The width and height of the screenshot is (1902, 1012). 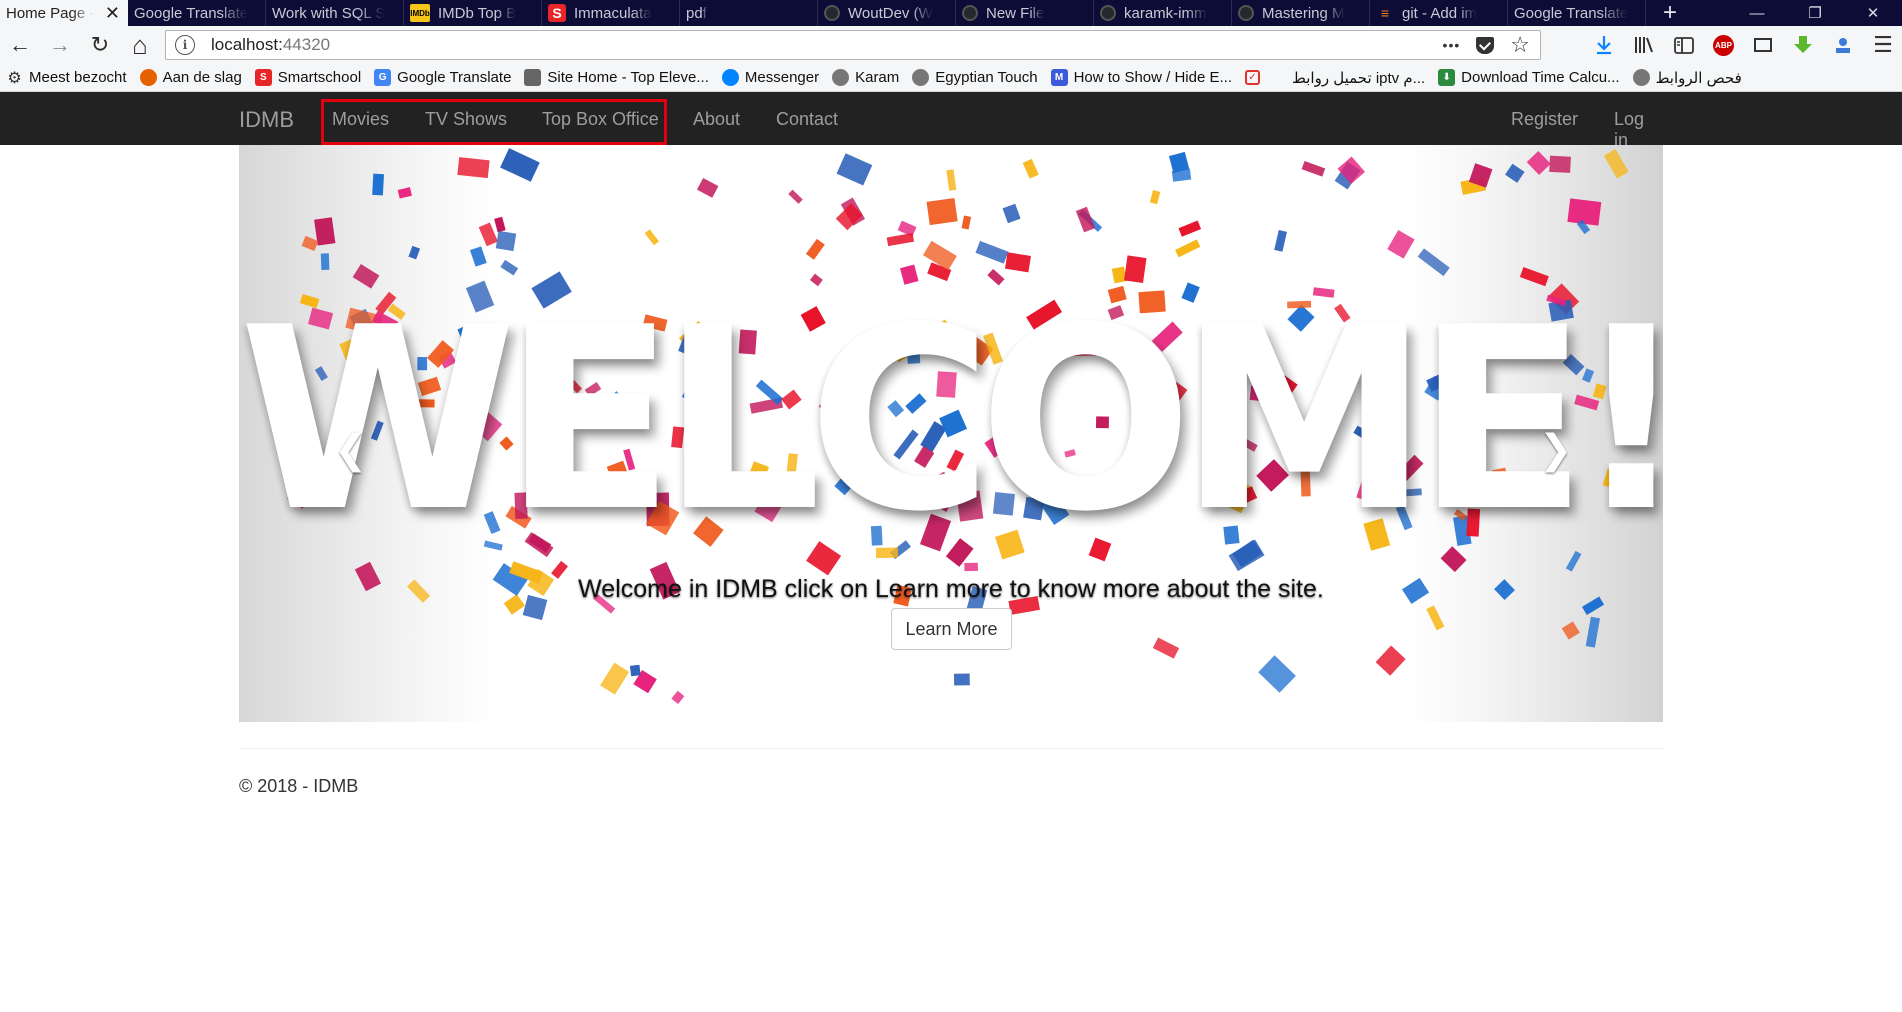 I want to click on nav-link-about: About, so click(x=716, y=119).